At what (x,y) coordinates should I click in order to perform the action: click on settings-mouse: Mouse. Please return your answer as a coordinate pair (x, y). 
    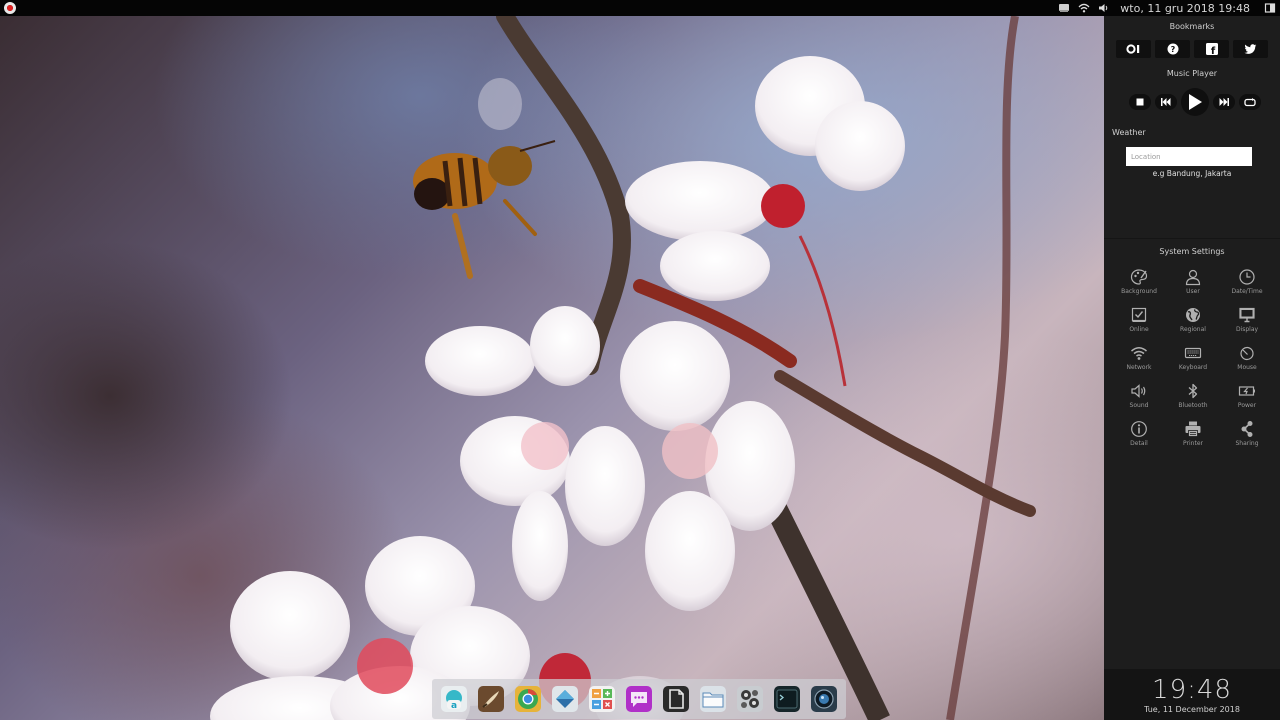
    Looking at the image, I should click on (1247, 358).